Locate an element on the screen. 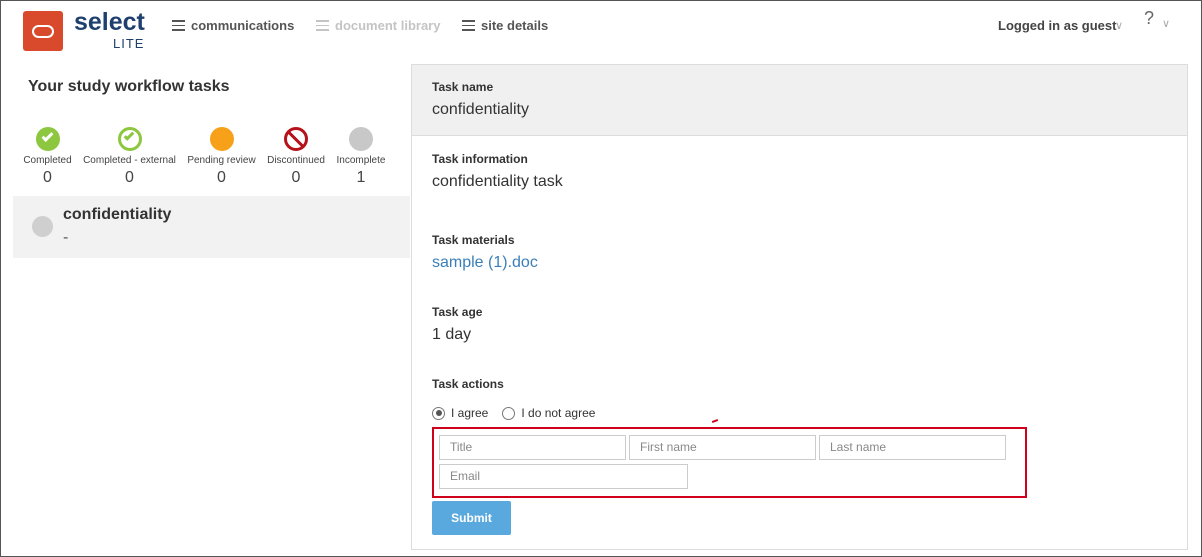 The image size is (1202, 557). nav-site-details: site details is located at coordinates (505, 25).